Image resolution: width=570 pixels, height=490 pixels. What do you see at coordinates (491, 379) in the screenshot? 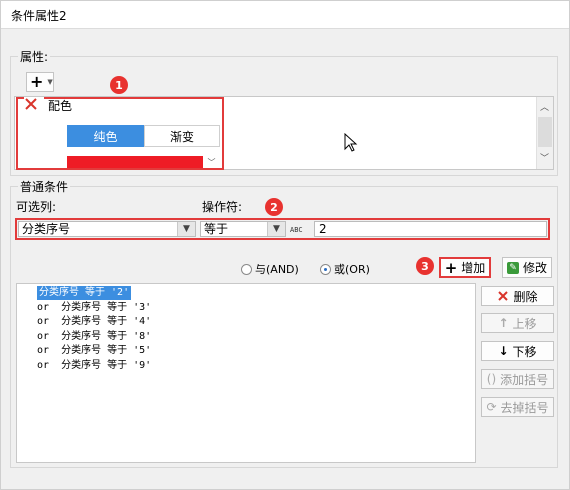
I see `bracket-icon: ()` at bounding box center [491, 379].